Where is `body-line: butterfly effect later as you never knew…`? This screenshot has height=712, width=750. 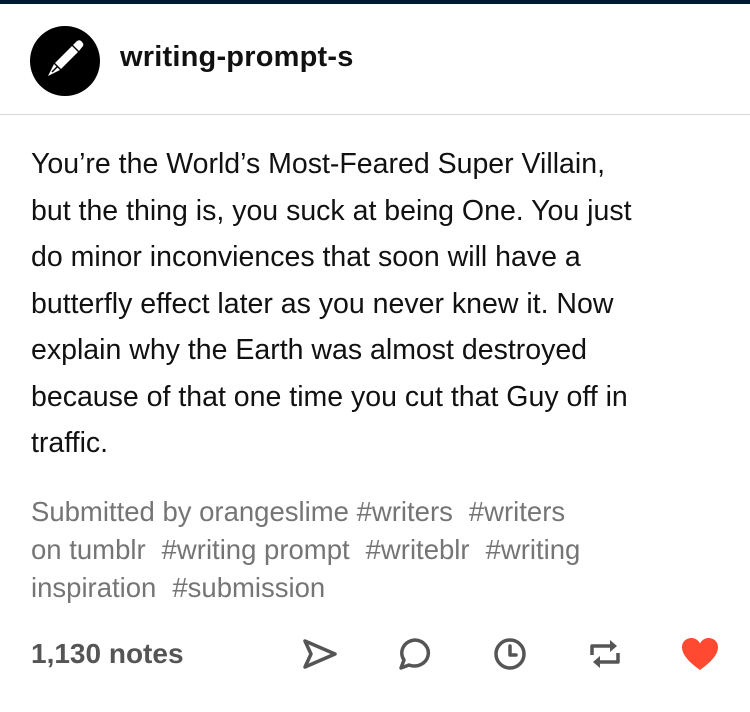
body-line: butterfly effect later as you never knew… is located at coordinates (322, 303).